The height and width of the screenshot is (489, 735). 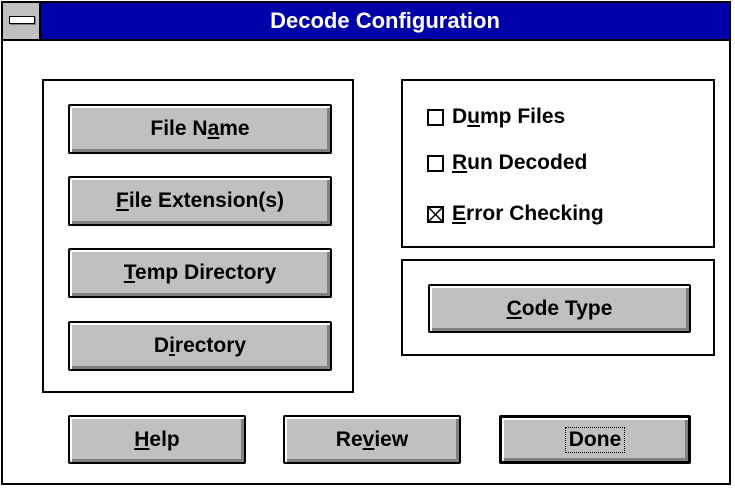 I want to click on temp-directory-button: Temp Directory, so click(x=200, y=273).